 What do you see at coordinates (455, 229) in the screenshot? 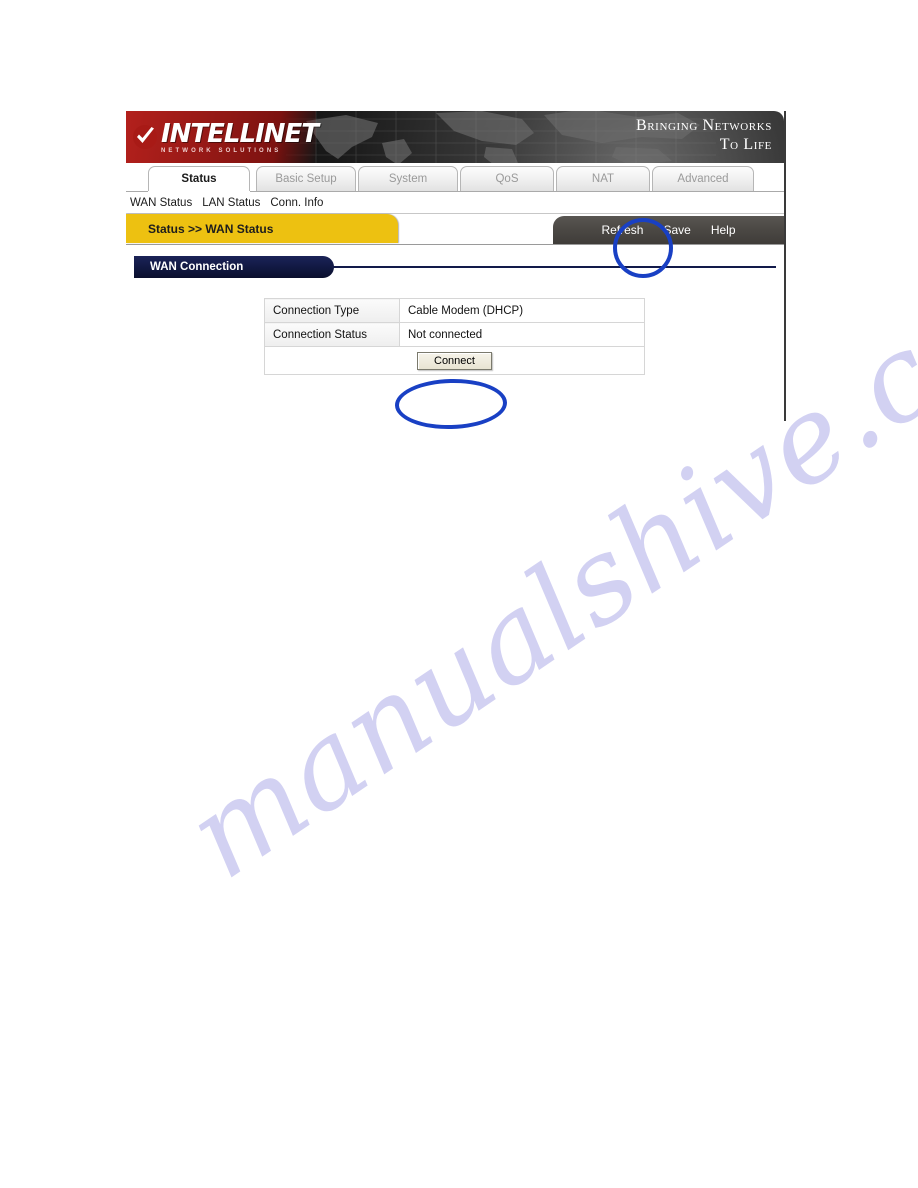
I see `title-strip: Status >> WAN Status Refresh Save Help` at bounding box center [455, 229].